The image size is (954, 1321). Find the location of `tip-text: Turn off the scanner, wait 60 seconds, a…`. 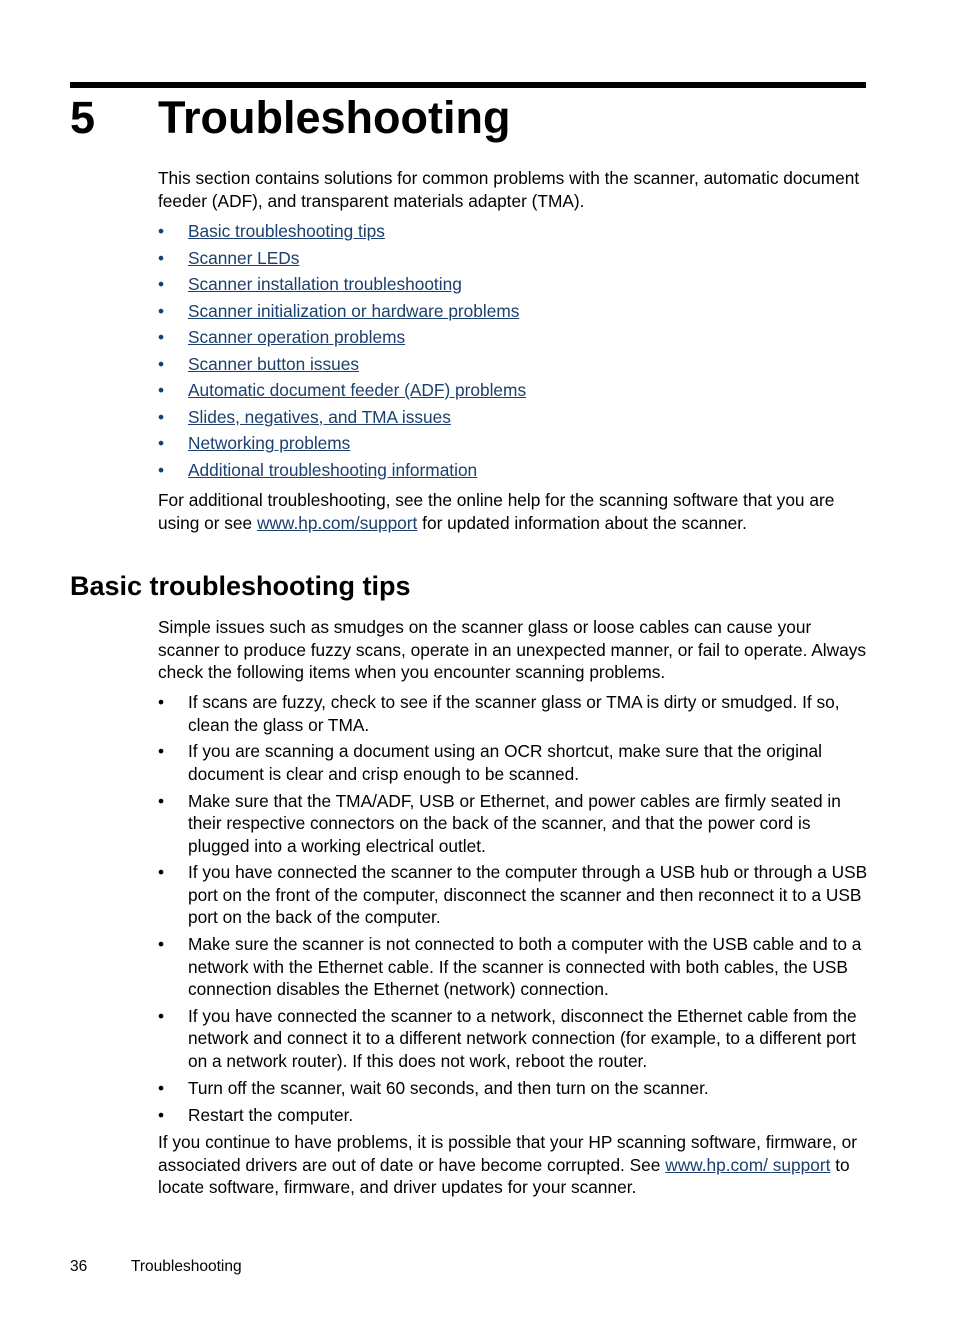

tip-text: Turn off the scanner, wait 60 seconds, a… is located at coordinates (448, 1087).